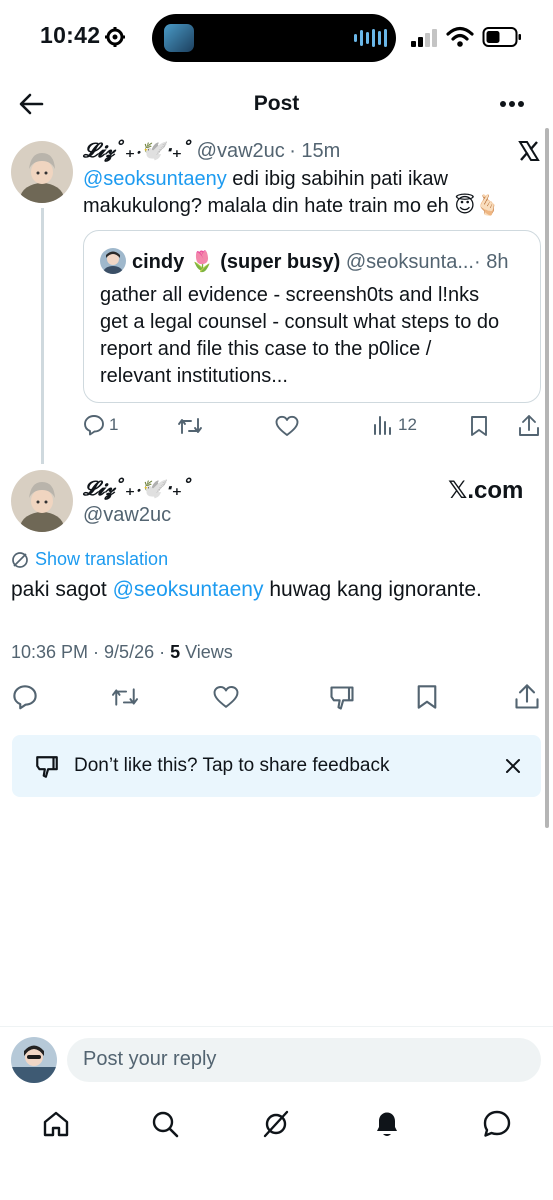 The width and height of the screenshot is (553, 1200). I want to click on tweet-timestamp: 10:36 PM · 9/5/26 · 5 Views, so click(122, 652).